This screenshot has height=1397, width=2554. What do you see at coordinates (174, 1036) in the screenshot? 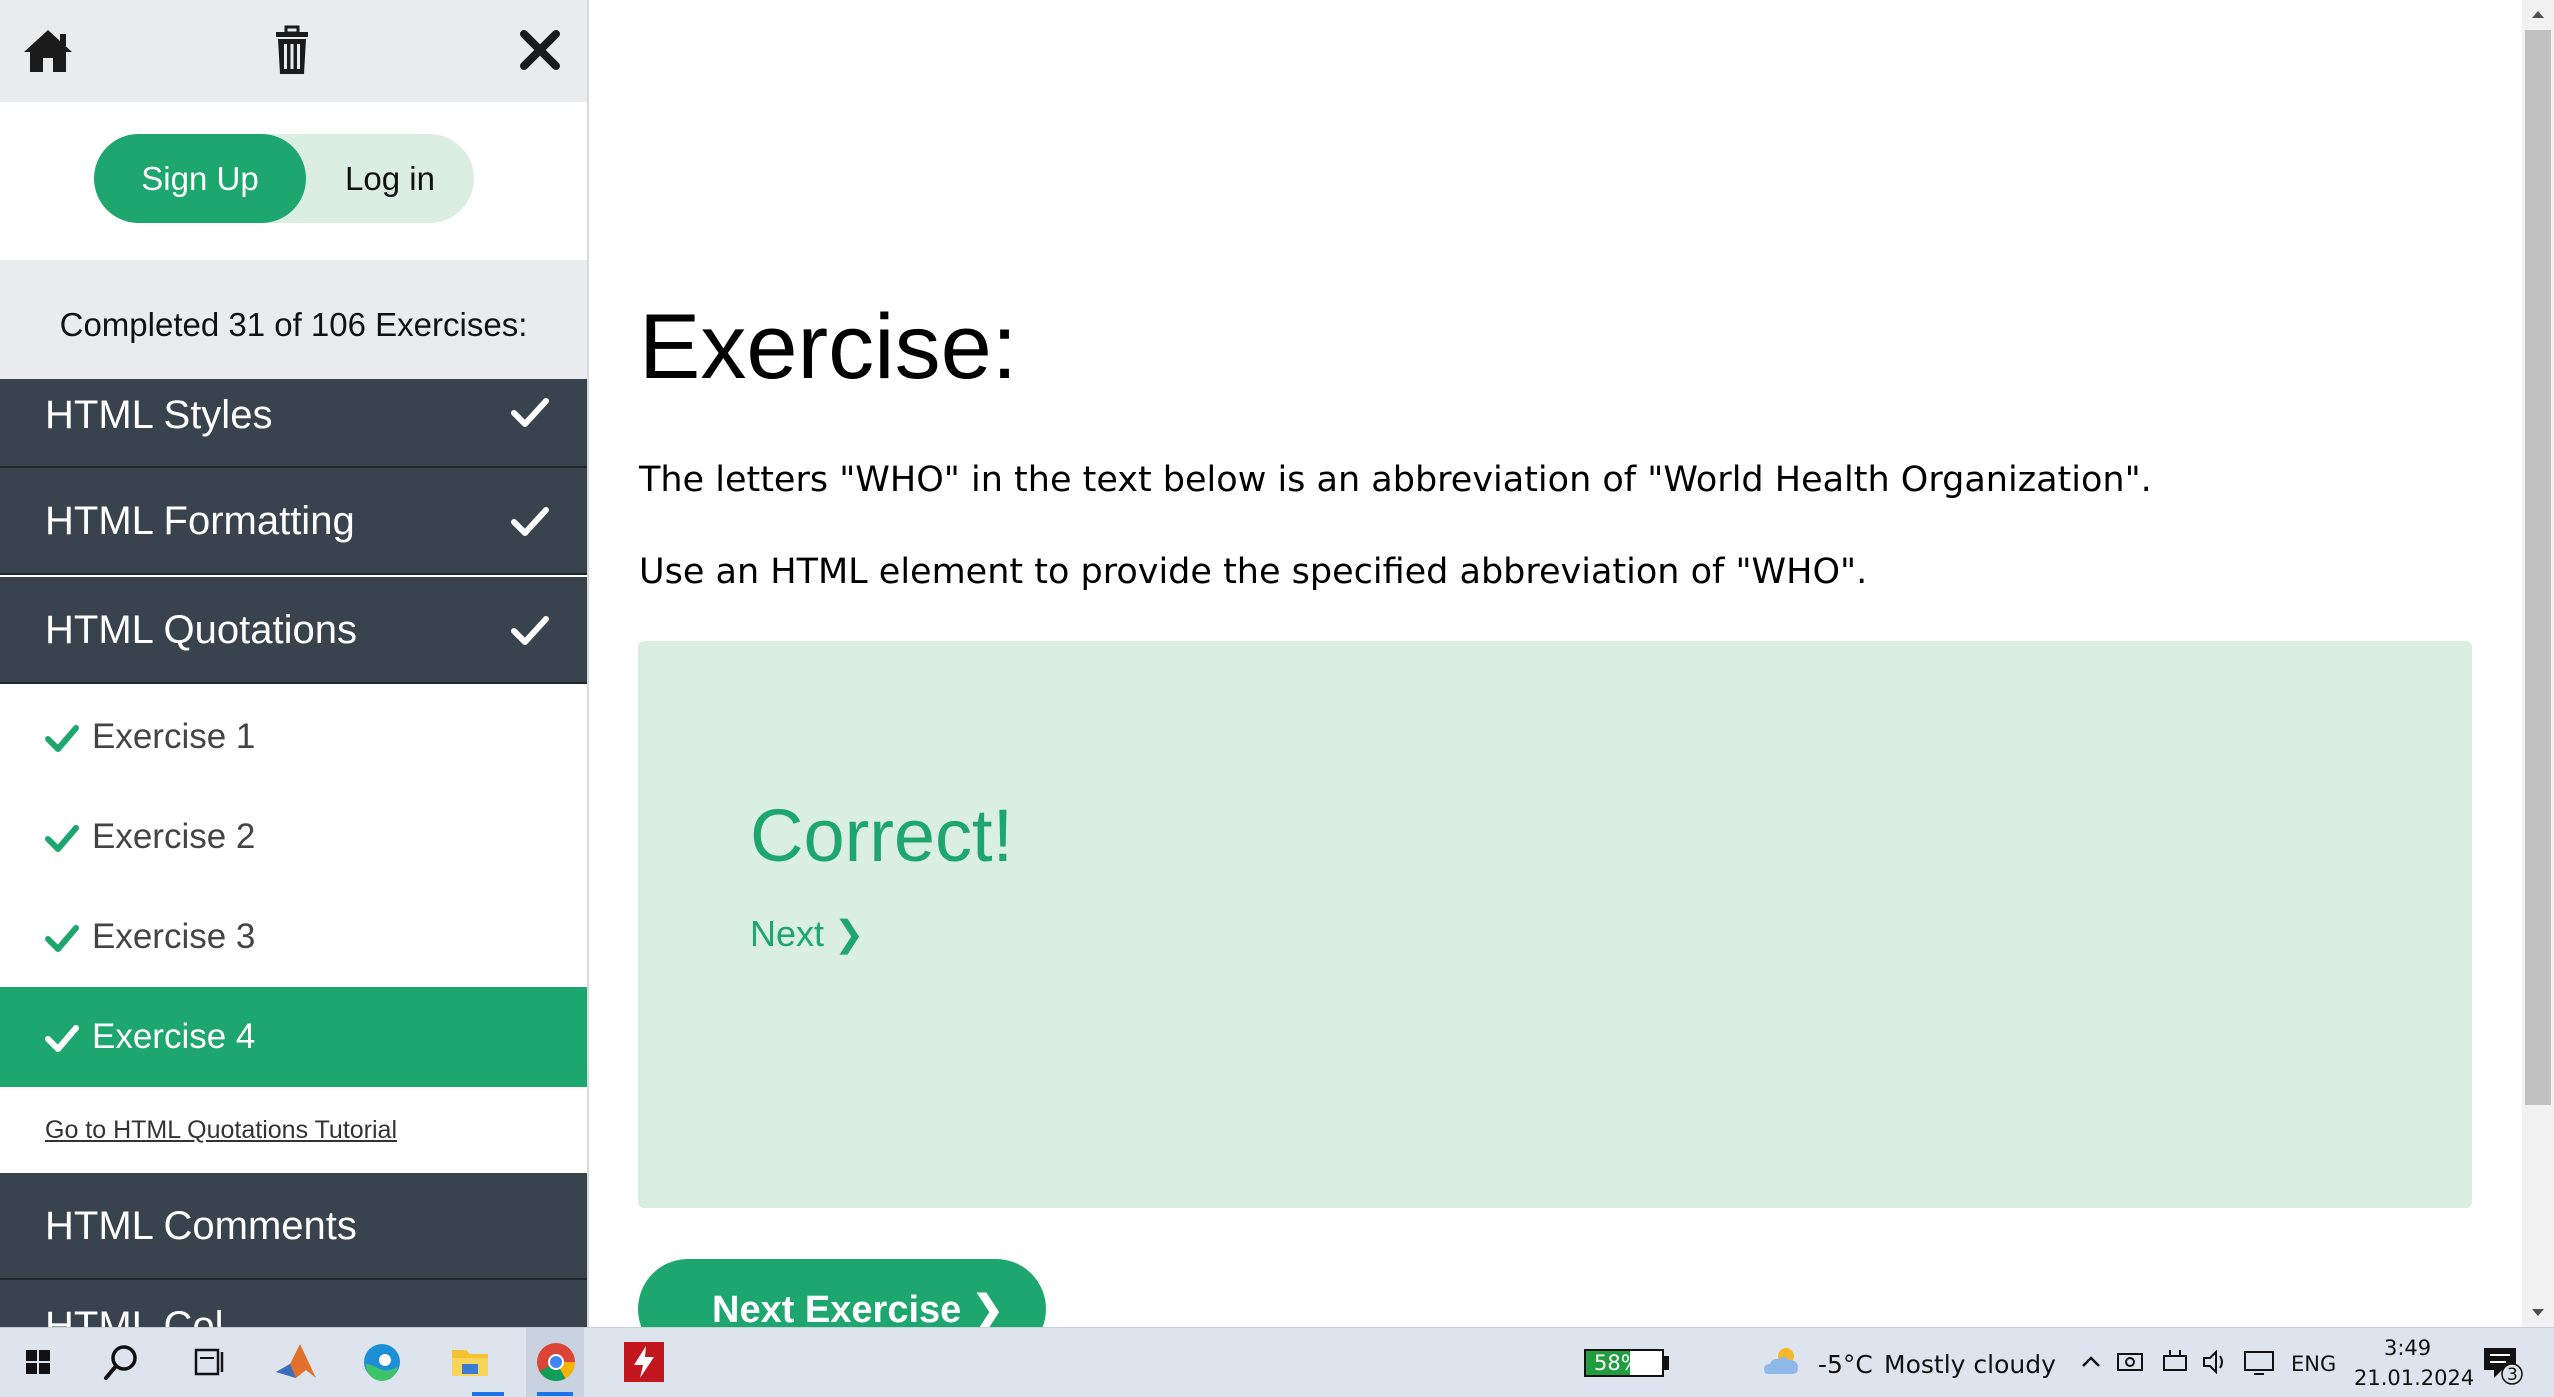
I see `exercise-label: Exercise 4` at bounding box center [174, 1036].